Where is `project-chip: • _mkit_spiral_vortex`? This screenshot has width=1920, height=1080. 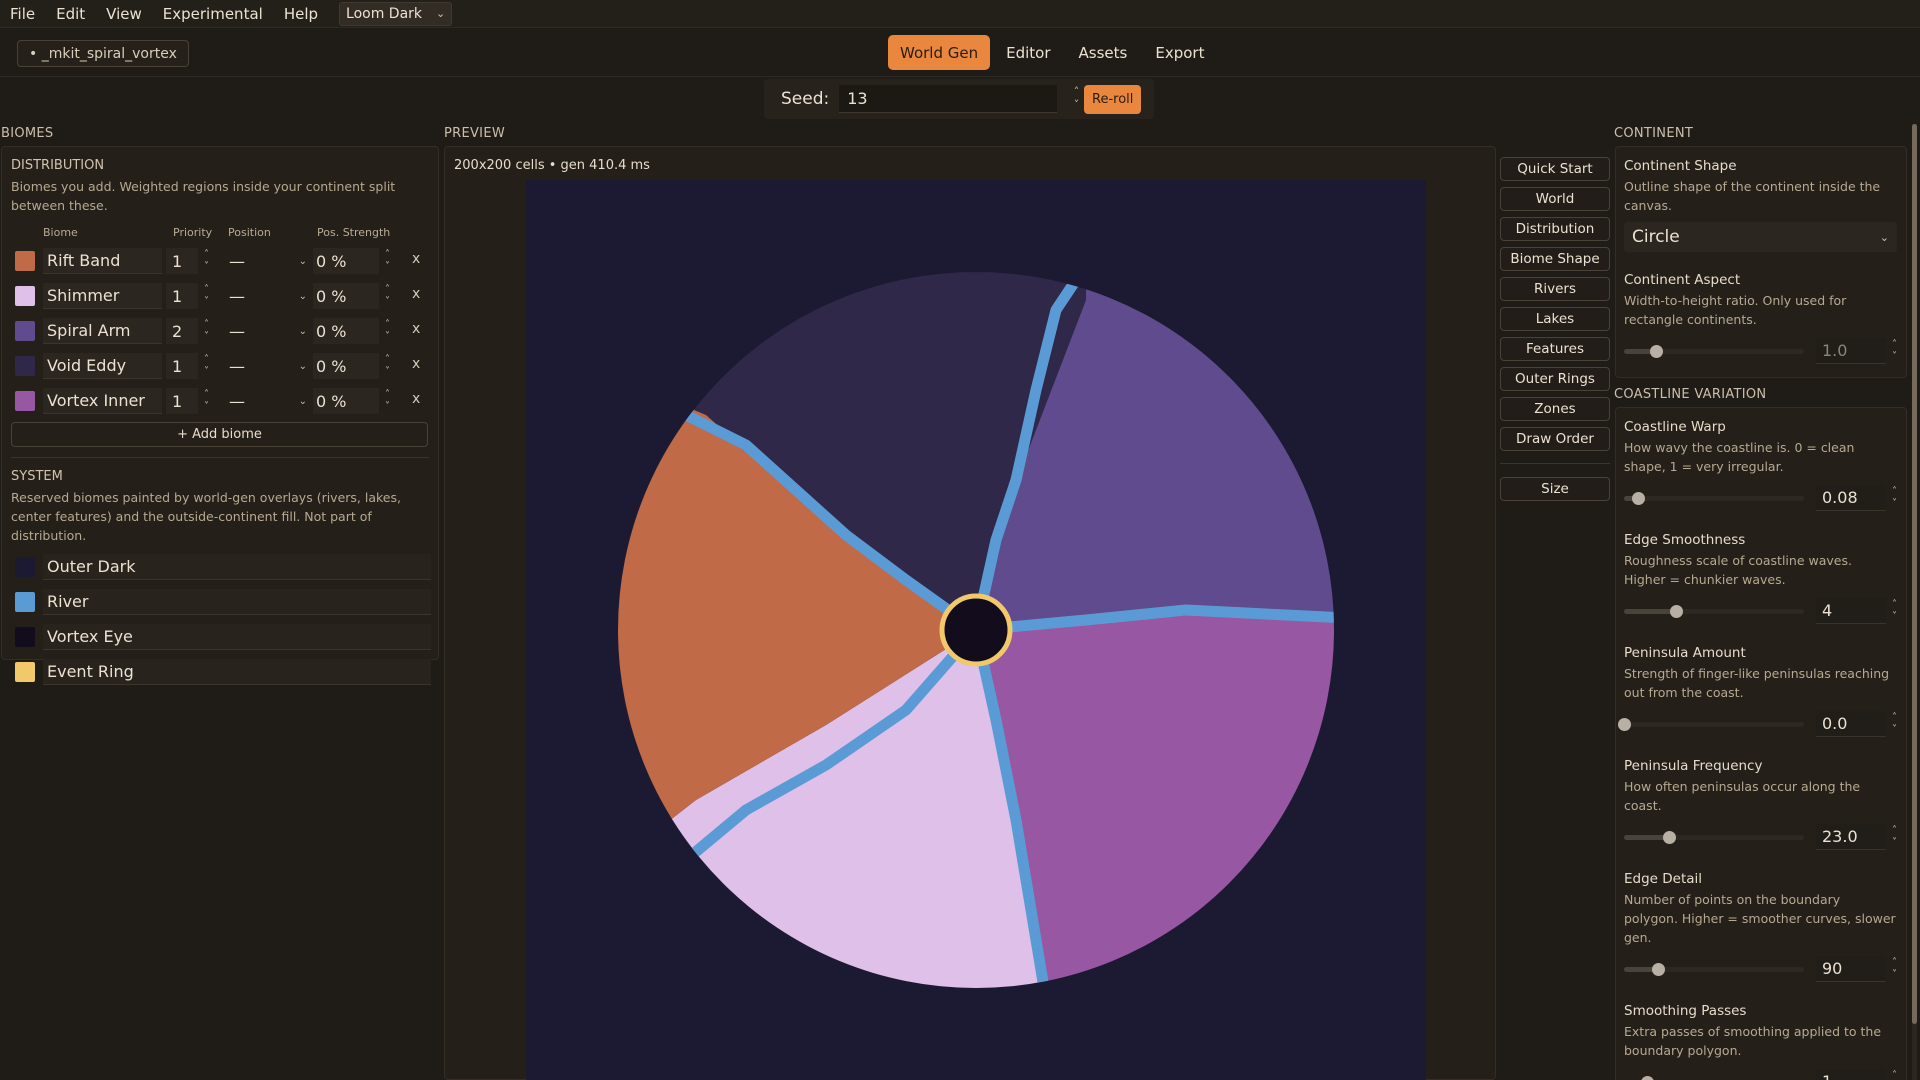
project-chip: • _mkit_spiral_vortex is located at coordinates (103, 53).